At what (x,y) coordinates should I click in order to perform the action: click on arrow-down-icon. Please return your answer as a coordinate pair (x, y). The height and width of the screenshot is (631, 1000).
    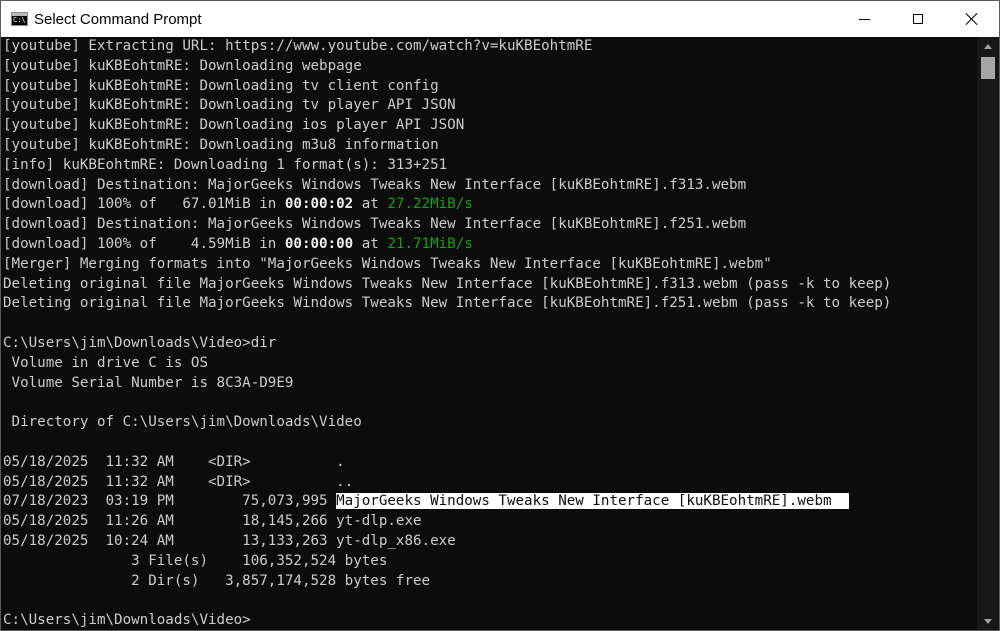
    Looking at the image, I should click on (988, 621).